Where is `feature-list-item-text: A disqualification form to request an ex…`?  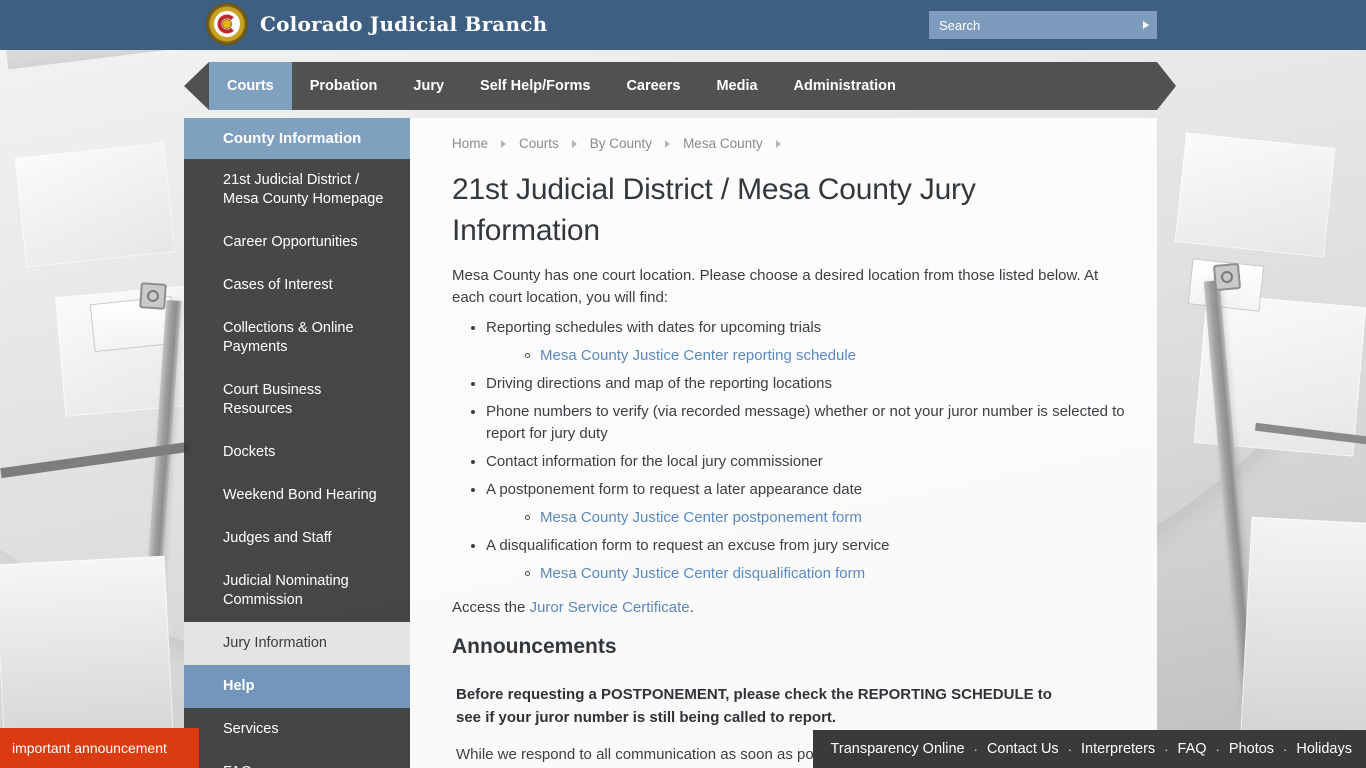 feature-list-item-text: A disqualification form to request an ex… is located at coordinates (688, 545).